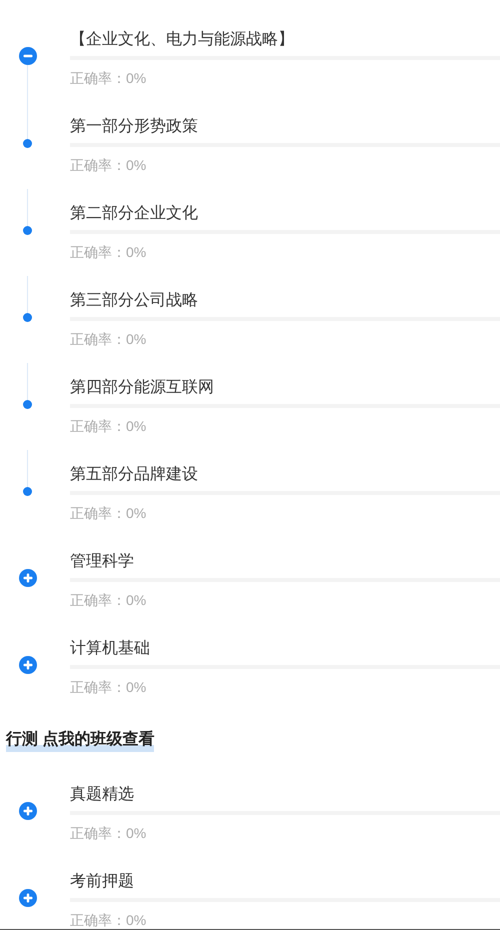 This screenshot has height=930, width=500. What do you see at coordinates (285, 388) in the screenshot?
I see `chapter-title: 第四部分能源互联网` at bounding box center [285, 388].